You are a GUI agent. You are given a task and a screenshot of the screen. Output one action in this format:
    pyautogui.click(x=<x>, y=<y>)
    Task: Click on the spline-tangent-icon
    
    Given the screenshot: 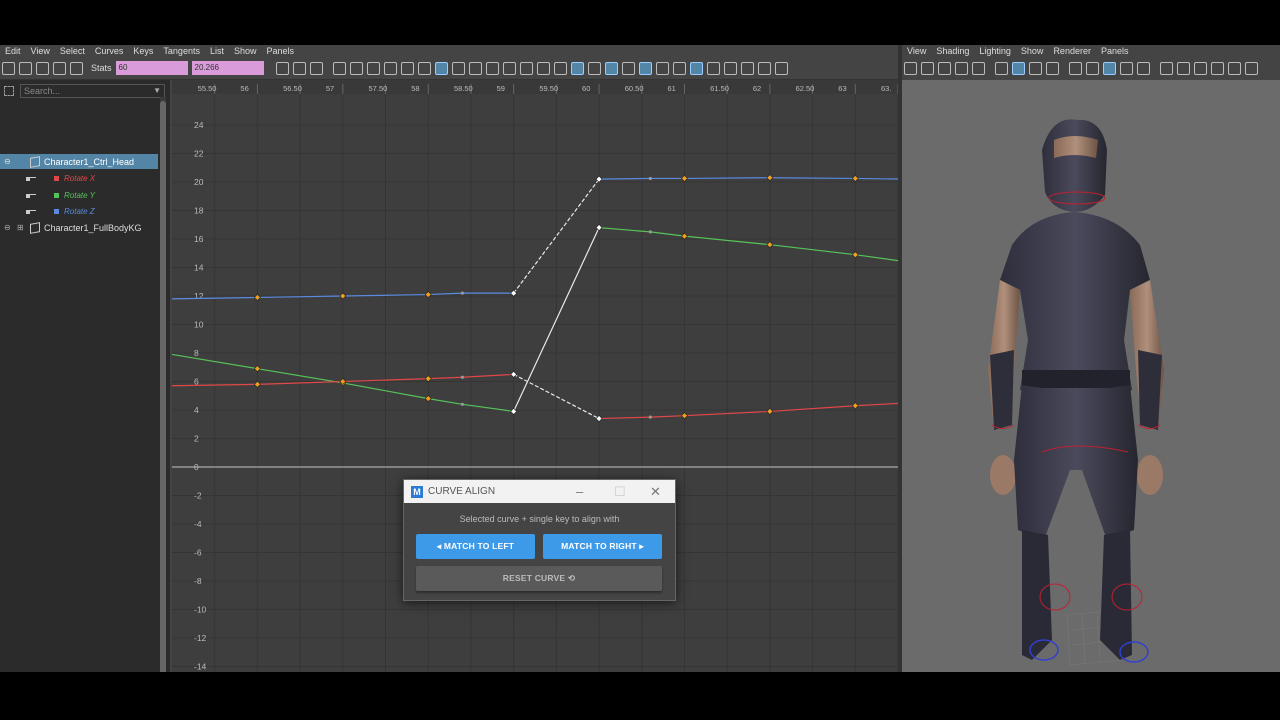 What is the action you would take?
    pyautogui.click(x=356, y=68)
    